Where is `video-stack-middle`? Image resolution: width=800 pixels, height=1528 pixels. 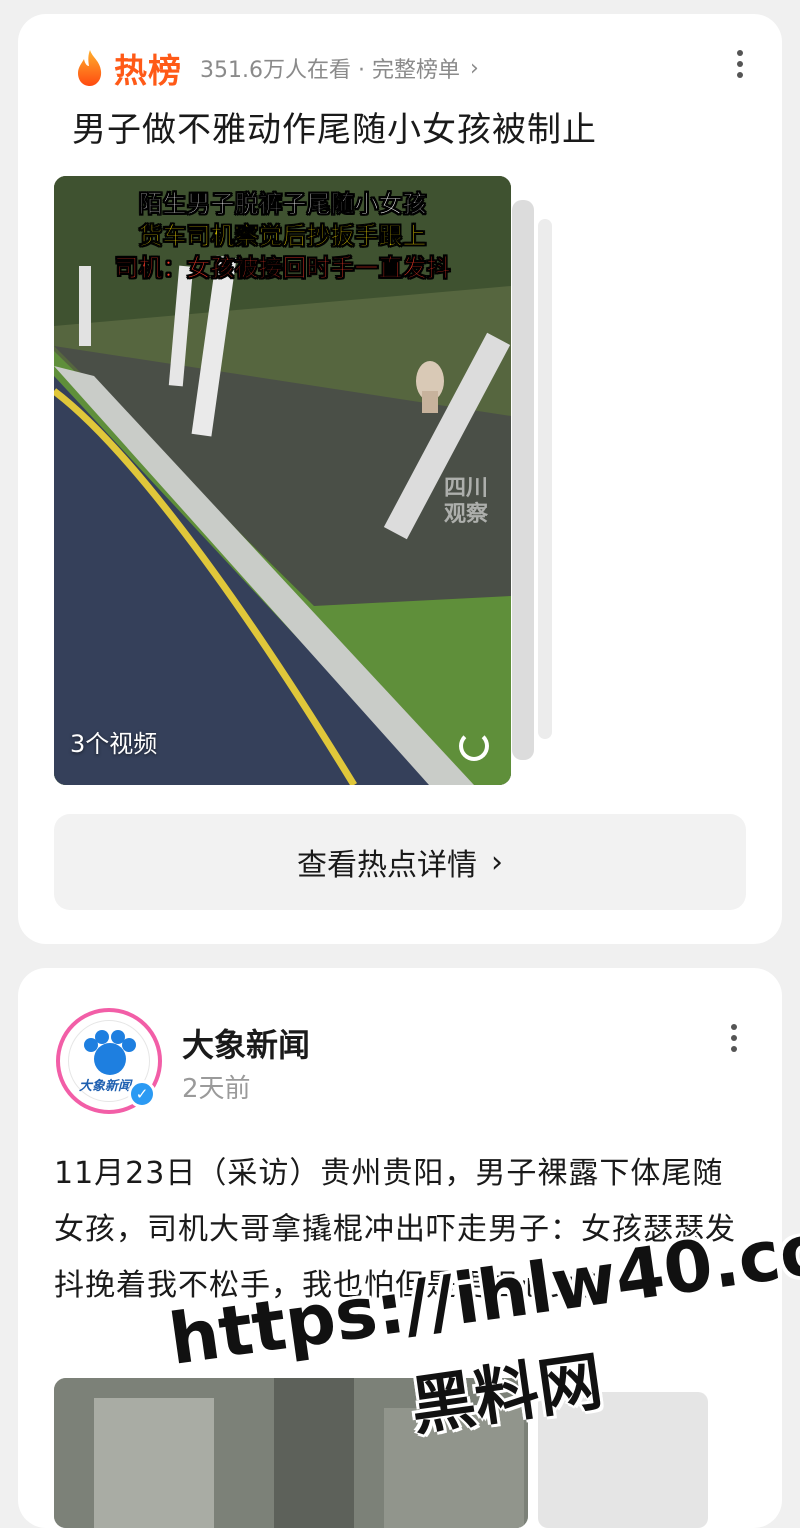 video-stack-middle is located at coordinates (523, 480).